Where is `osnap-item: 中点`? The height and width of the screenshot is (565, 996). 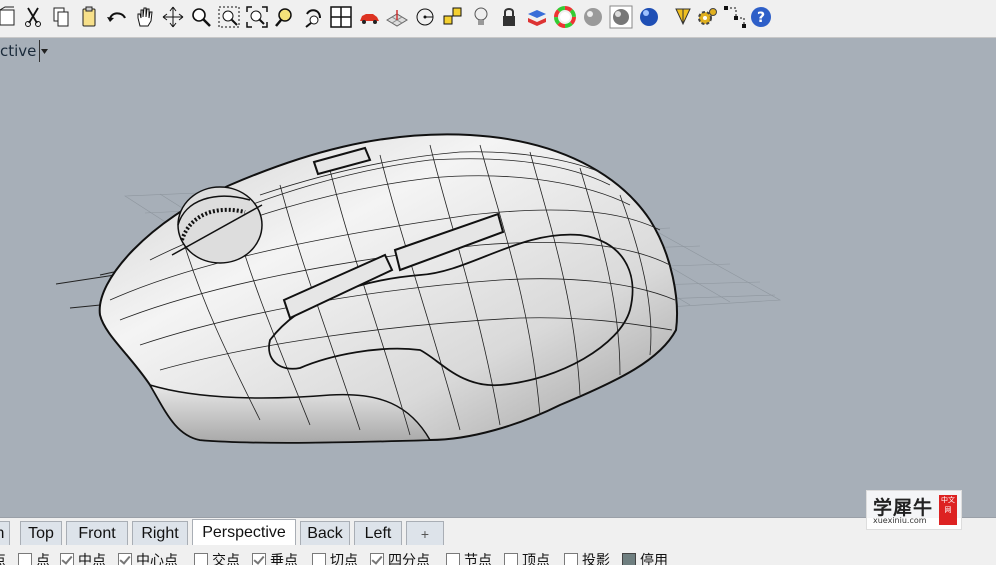
osnap-item: 中点 is located at coordinates (83, 557).